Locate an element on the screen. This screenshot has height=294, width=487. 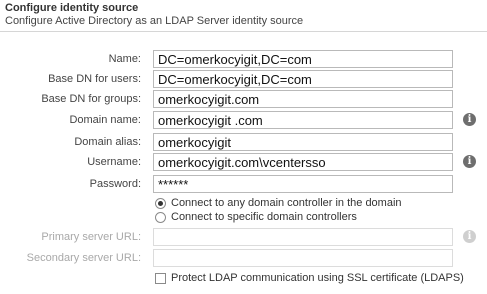
connect-specific-dc-option: Connect to specific domain controllers is located at coordinates (256, 217).